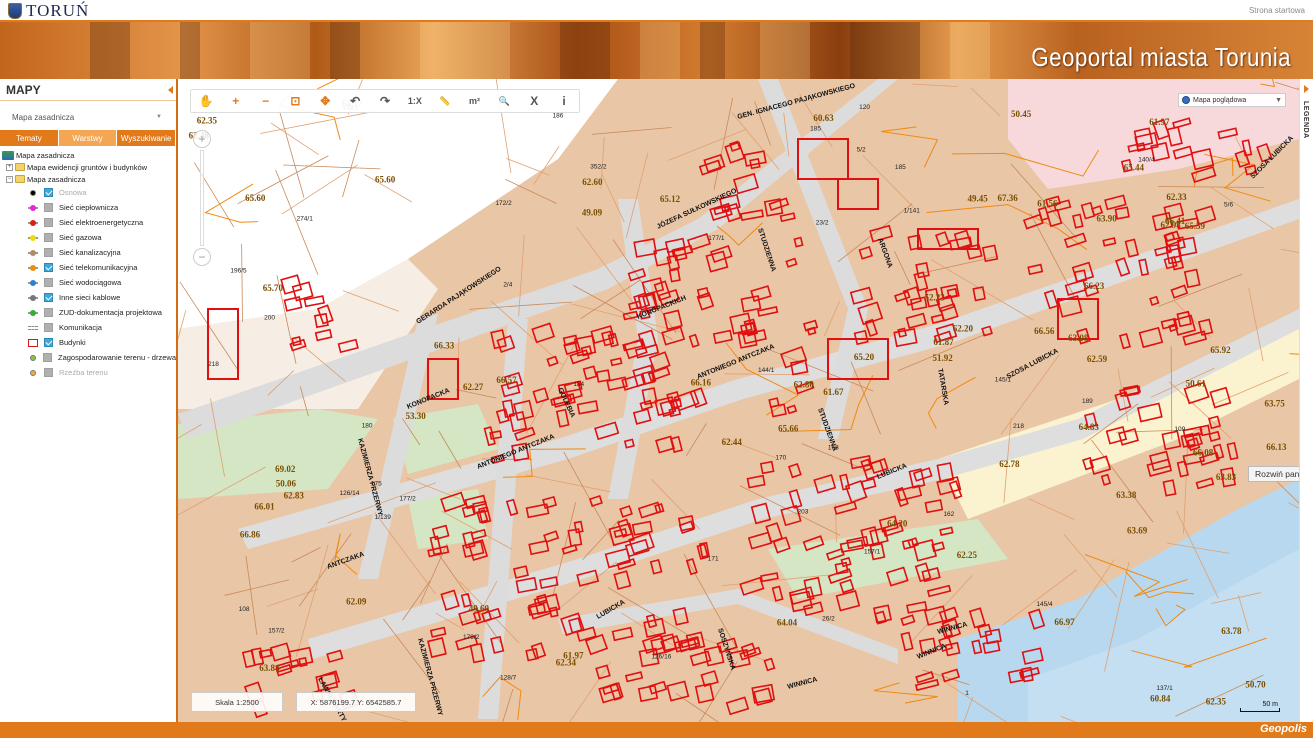 This screenshot has height=738, width=1313. Describe the element at coordinates (967, 693) in the screenshot. I see `parcel-number: 1` at that location.